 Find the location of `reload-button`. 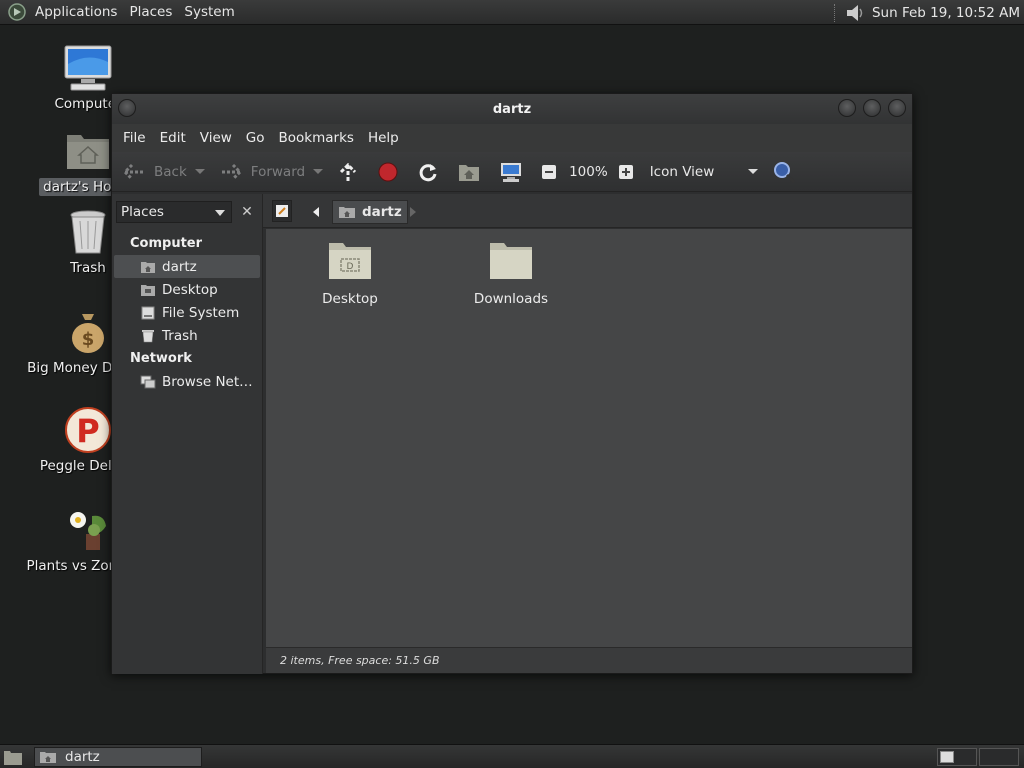

reload-button is located at coordinates (432, 172).